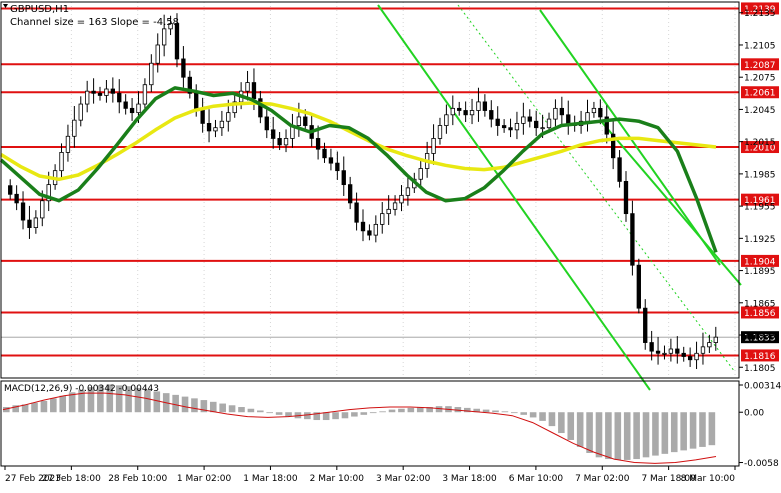  I want to click on time-tick-label: 27 Feb 18:00, so click(71, 479).